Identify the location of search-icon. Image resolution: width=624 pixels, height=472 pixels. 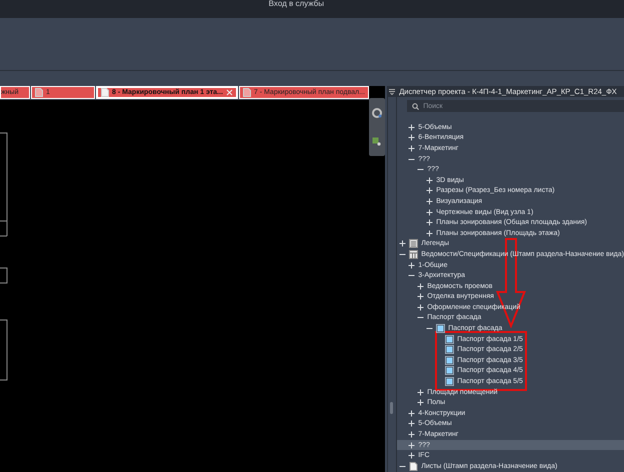
(416, 106).